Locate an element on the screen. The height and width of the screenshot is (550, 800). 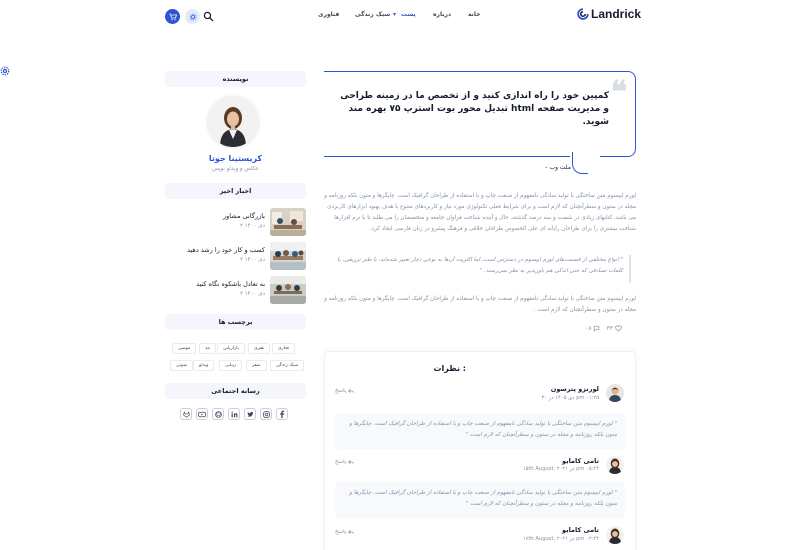
quote-tail is located at coordinates (580, 163).